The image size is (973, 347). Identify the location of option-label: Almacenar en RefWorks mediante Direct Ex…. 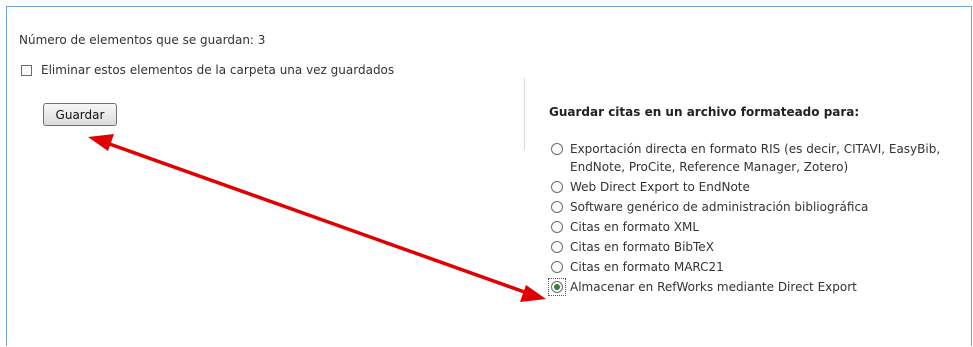
(713, 287).